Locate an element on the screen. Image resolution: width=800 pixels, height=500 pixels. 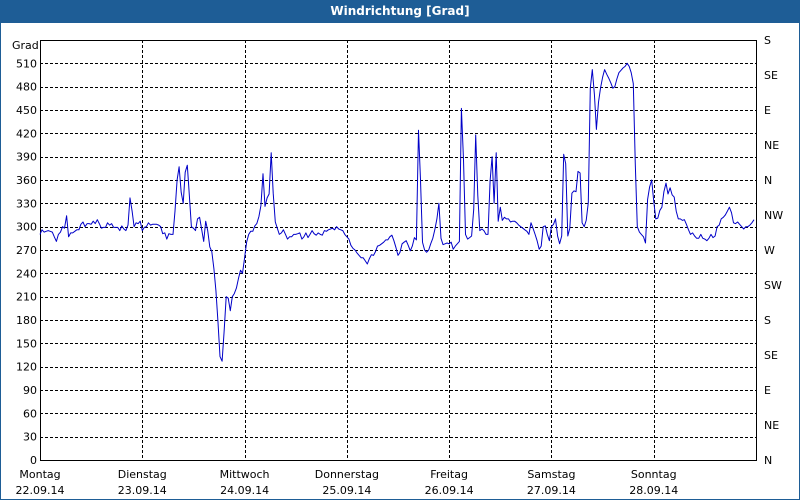
x-date-label: 28.09.14 is located at coordinates (653, 490).